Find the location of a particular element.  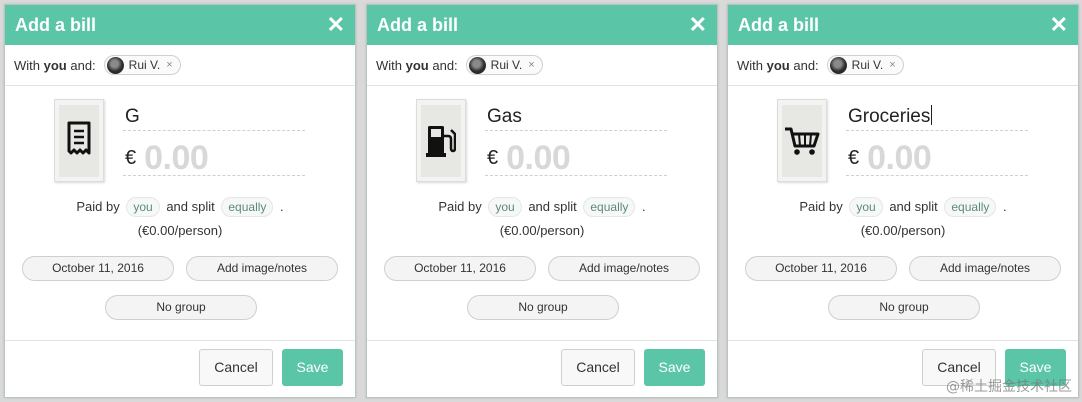

watermark: @稀土掘金技术社区 is located at coordinates (1009, 387).